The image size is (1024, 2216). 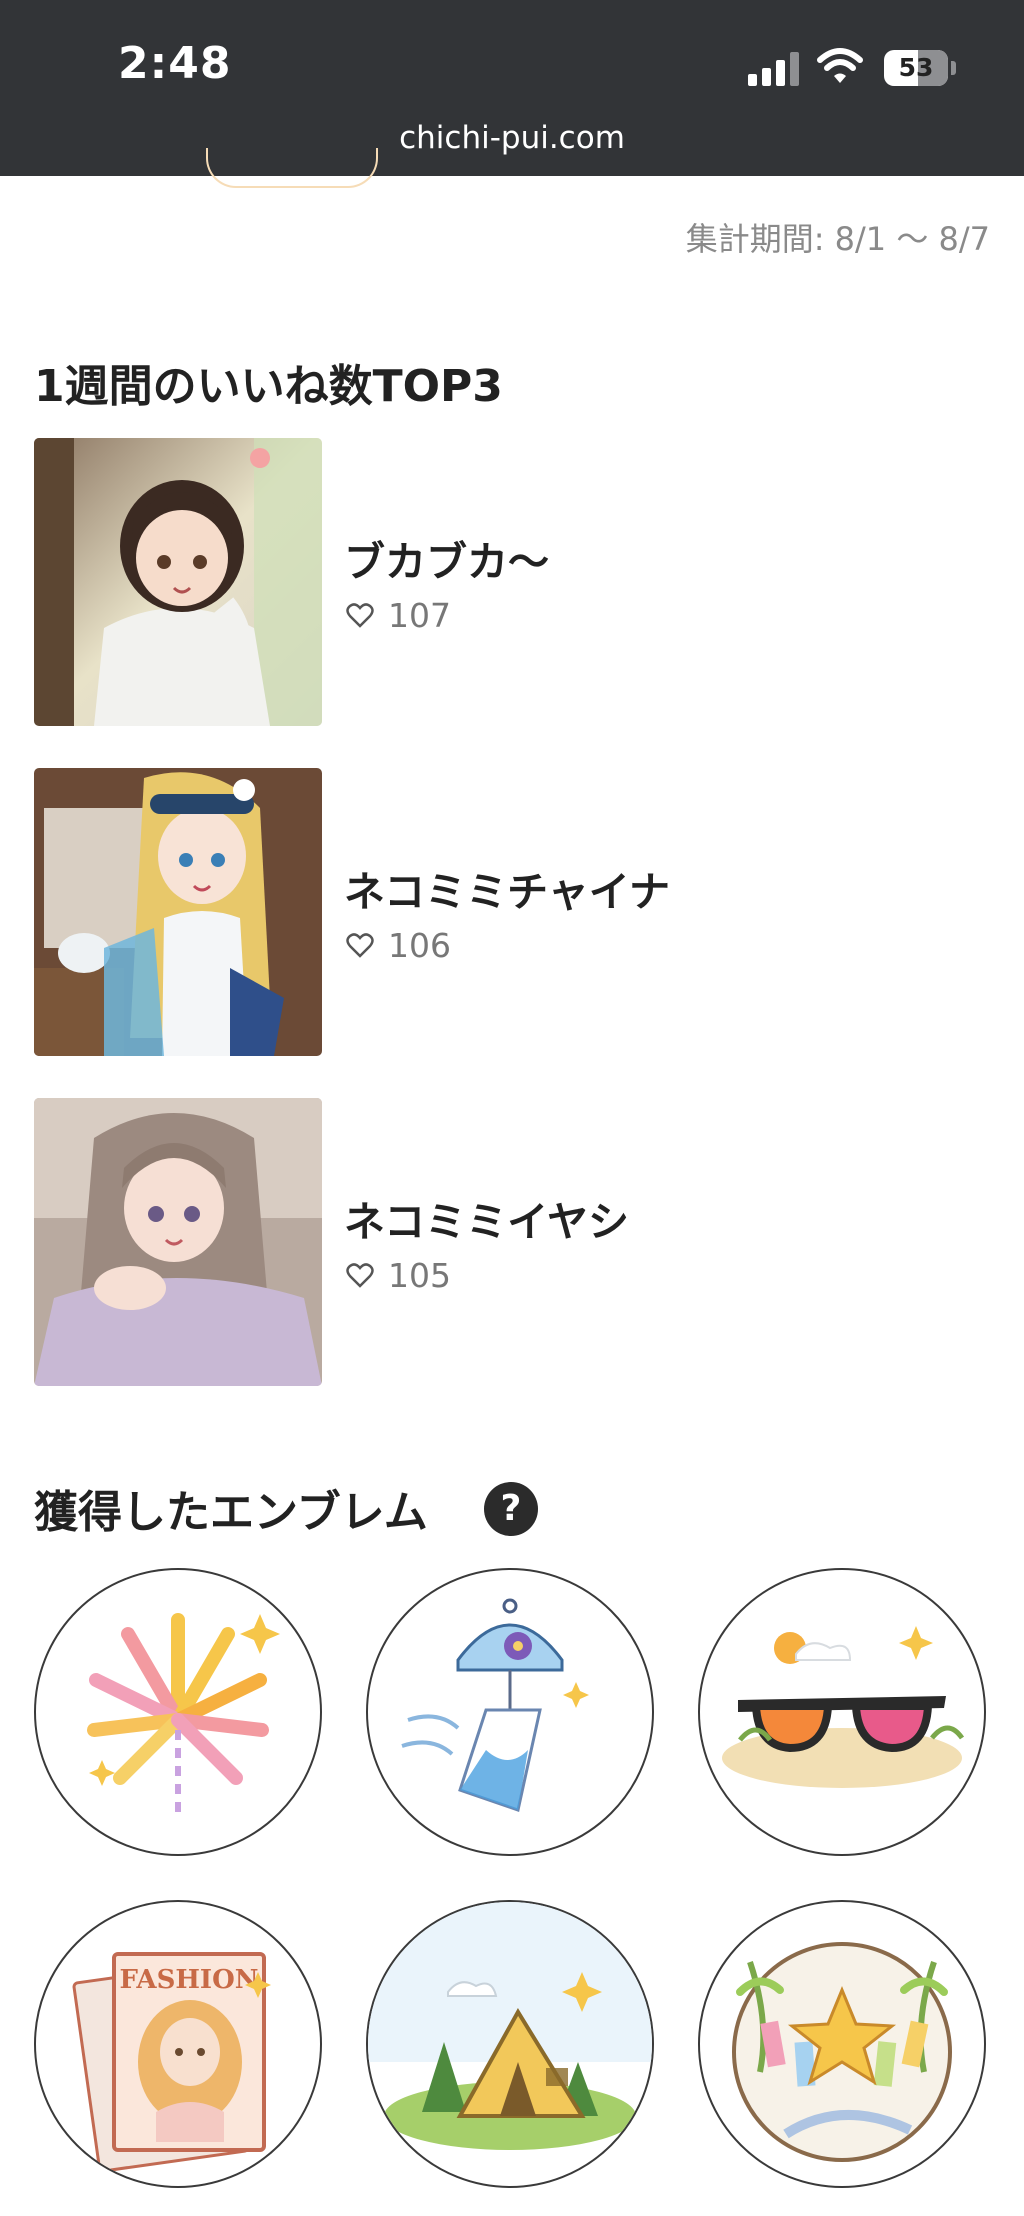 I want to click on artwork-title: ブカブカ〜, so click(x=446, y=558).